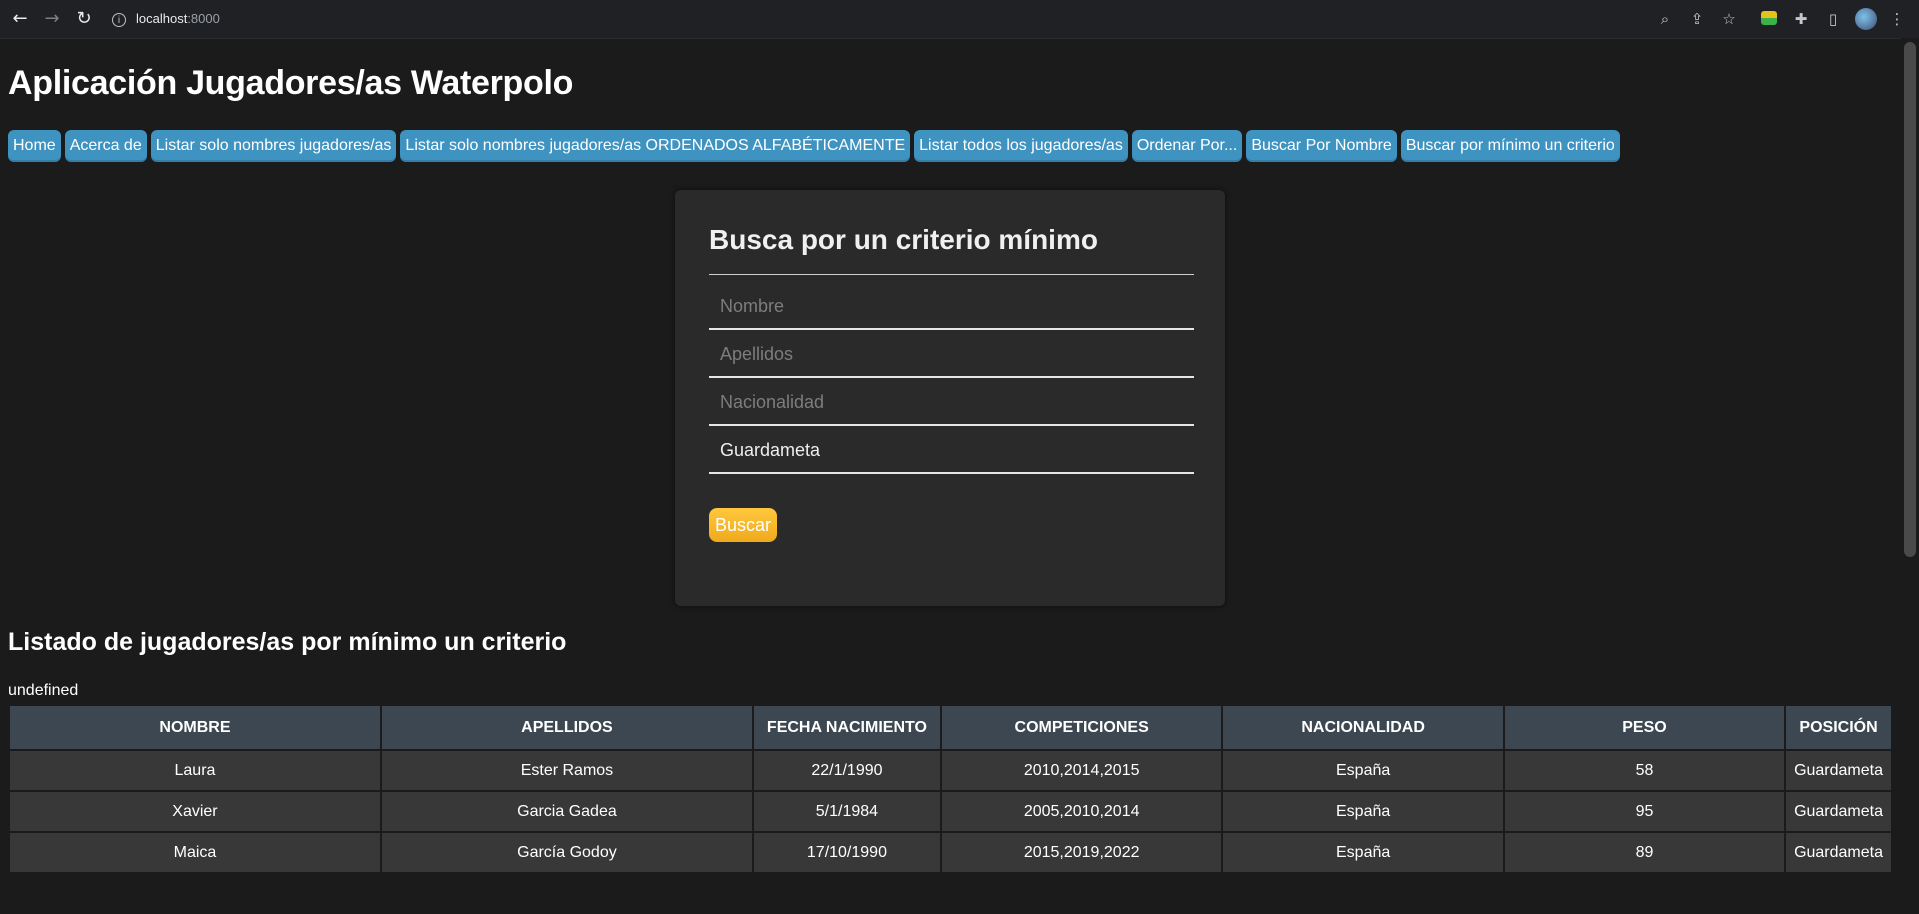 The image size is (1919, 914). What do you see at coordinates (566, 770) in the screenshot?
I see `cell-apellidos: Ester Ramos` at bounding box center [566, 770].